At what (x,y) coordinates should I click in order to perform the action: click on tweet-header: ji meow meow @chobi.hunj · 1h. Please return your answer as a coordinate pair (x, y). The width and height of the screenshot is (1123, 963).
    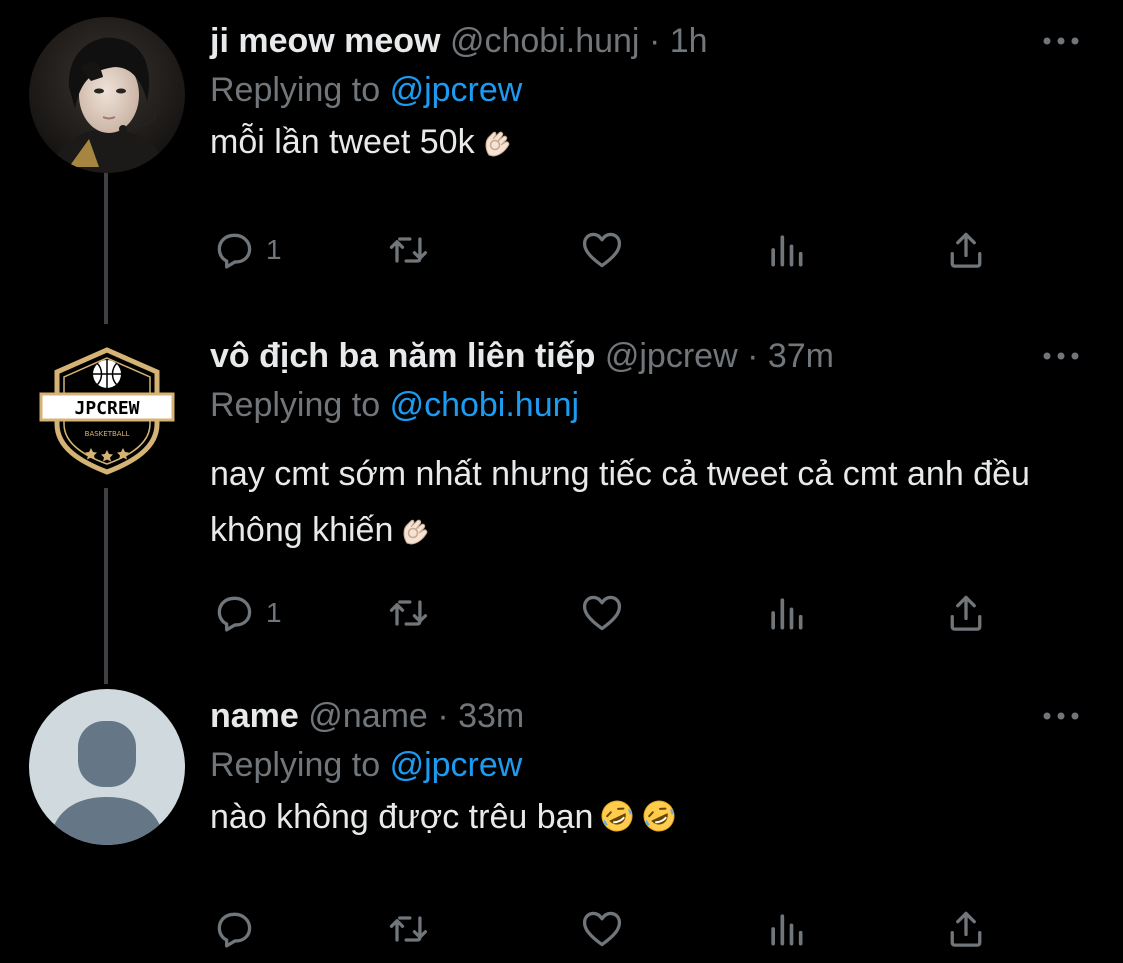
    Looking at the image, I should click on (459, 41).